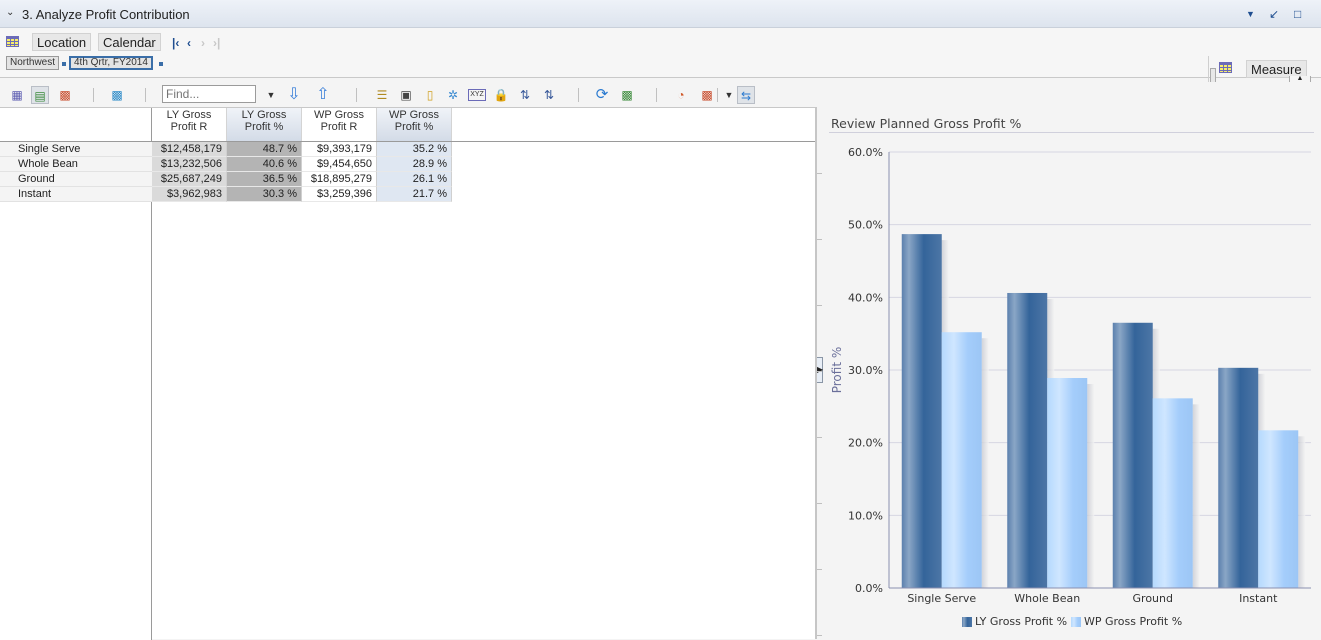  Describe the element at coordinates (869, 588) in the screenshot. I see `y-tick-label: 0.0%` at that location.